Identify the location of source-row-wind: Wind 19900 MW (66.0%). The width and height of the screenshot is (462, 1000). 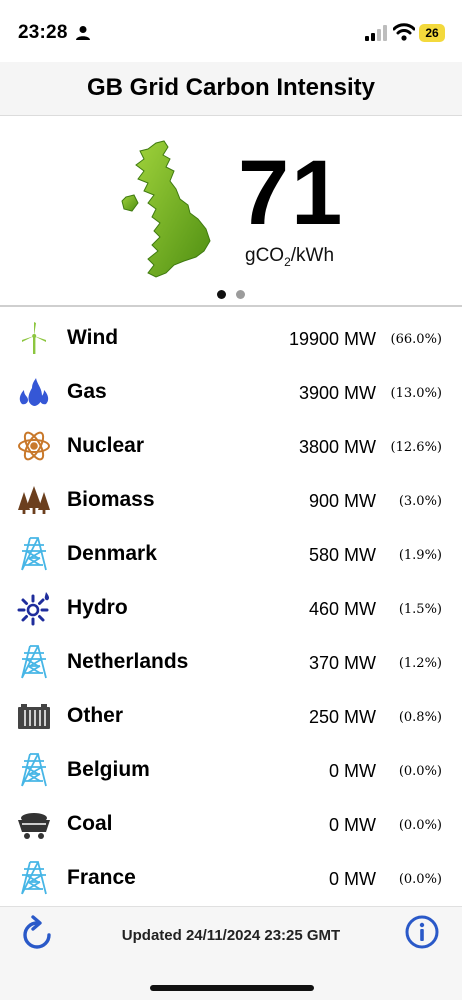
(231, 339).